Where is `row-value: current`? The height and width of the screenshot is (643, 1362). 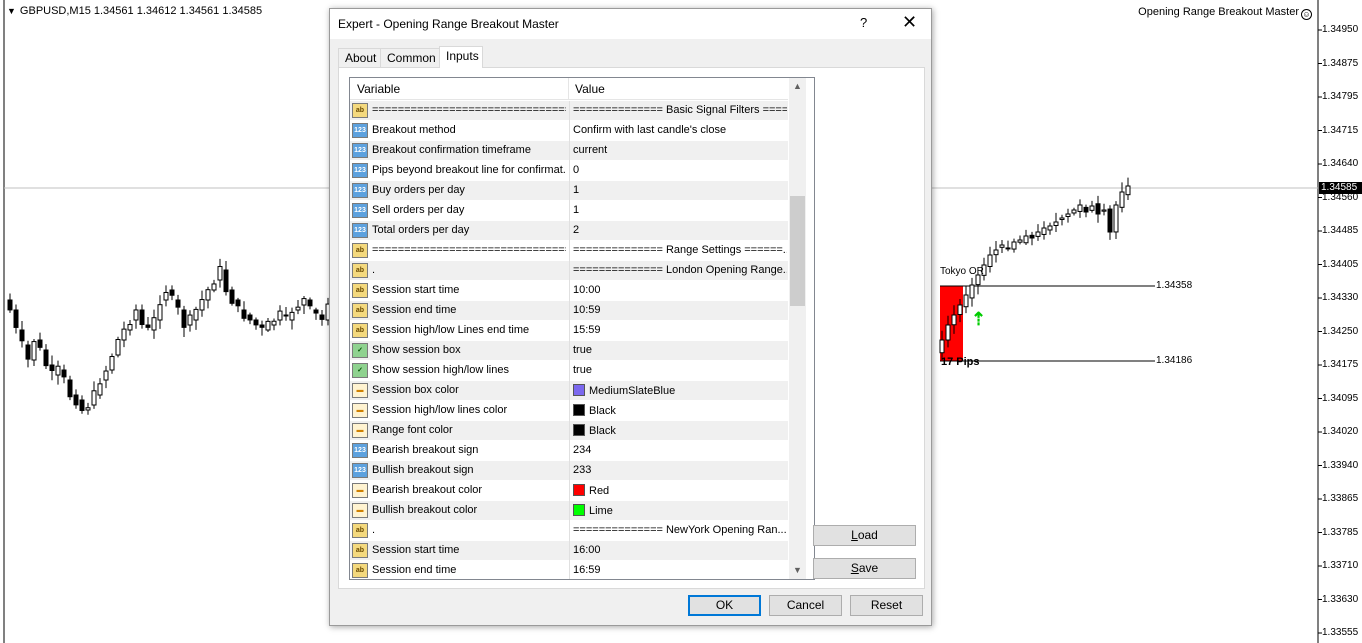
row-value: current is located at coordinates (678, 151).